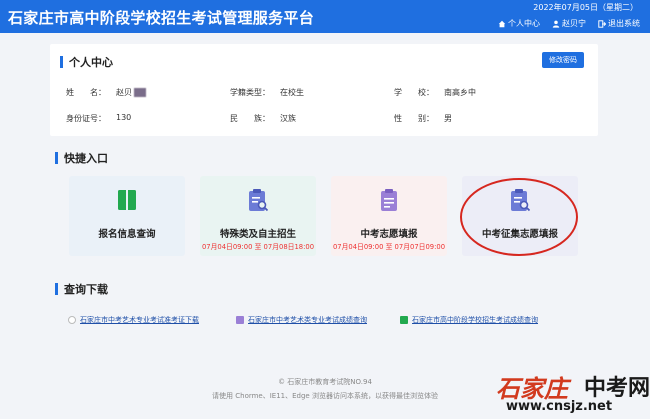 The width and height of the screenshot is (650, 419). I want to click on field-enrollment-type: 学籍类型： 在校生, so click(265, 92).